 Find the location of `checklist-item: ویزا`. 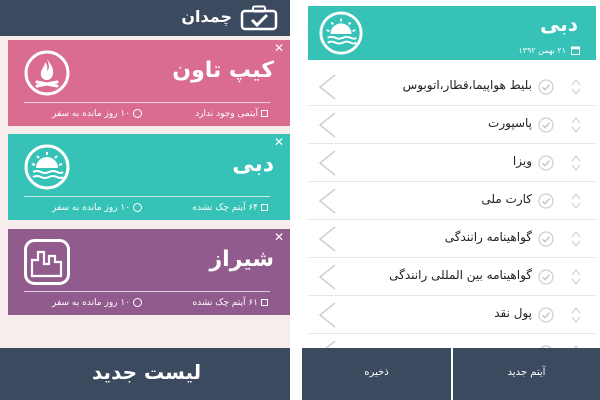

checklist-item: ویزا is located at coordinates (452, 163).